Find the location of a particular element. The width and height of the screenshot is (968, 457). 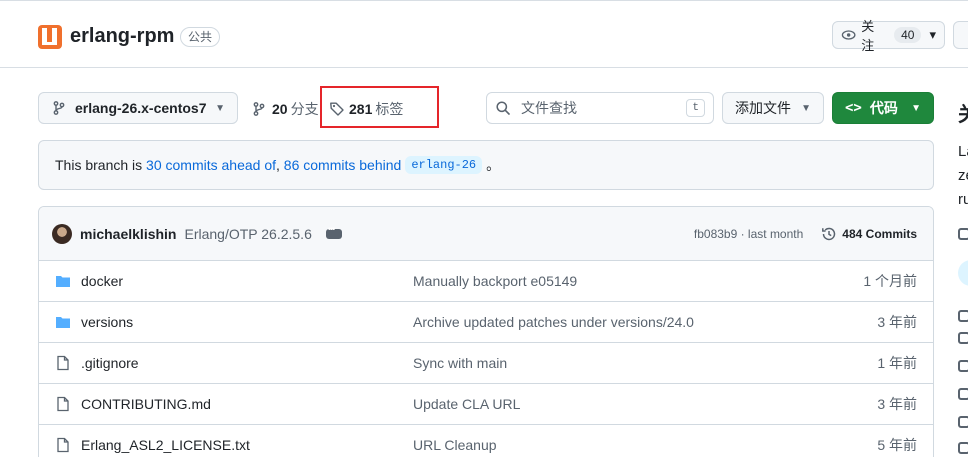

branches-link: 20 分支 is located at coordinates (285, 109).